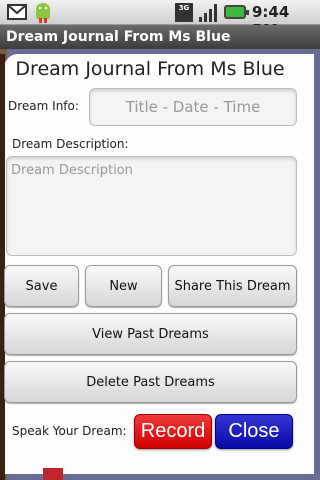 This screenshot has width=320, height=480. I want to click on save-button: Save, so click(41, 286).